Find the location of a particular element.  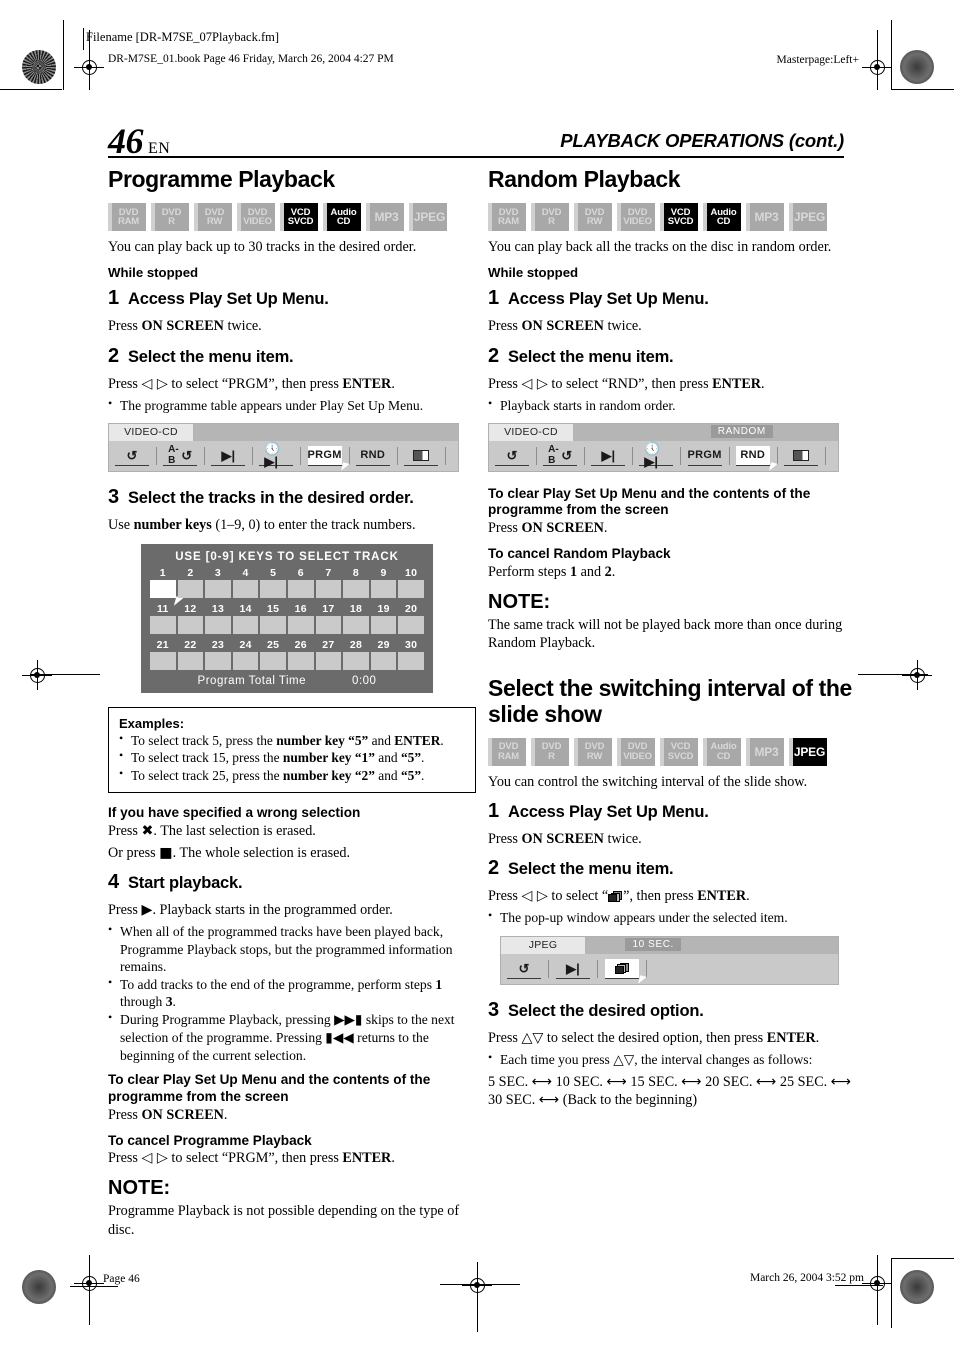

trim-line-top-right is located at coordinates (923, 90).